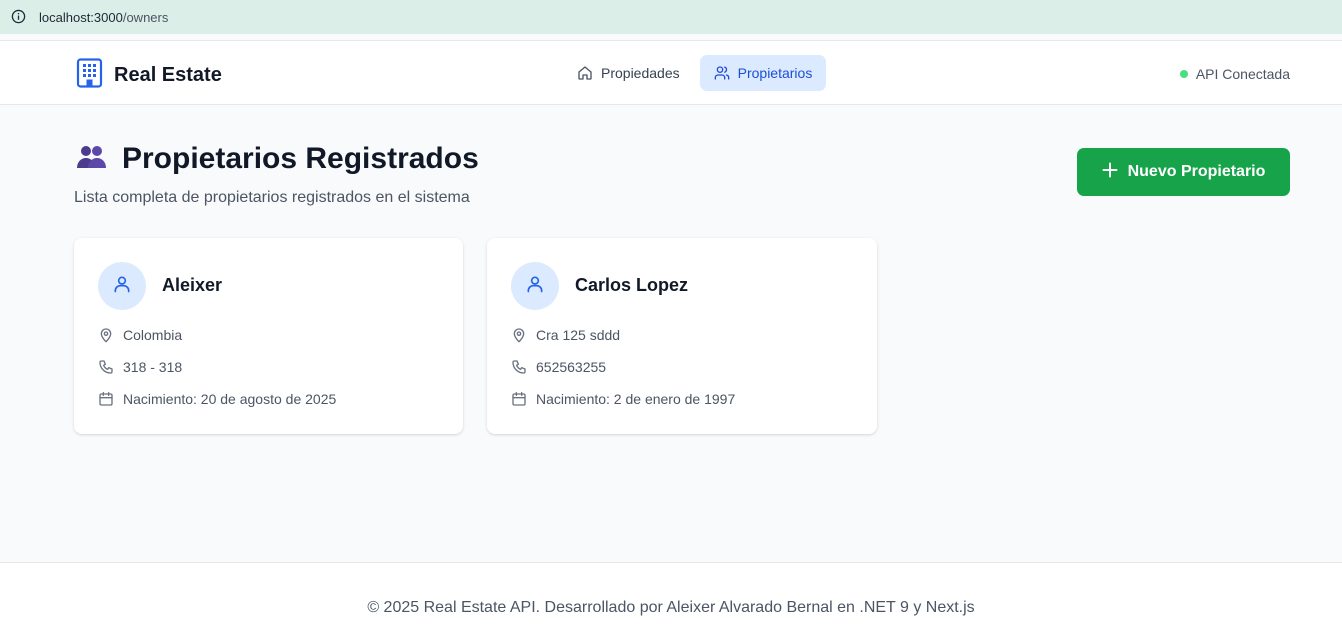  Describe the element at coordinates (632, 285) in the screenshot. I see `owner-name: Carlos Lopez` at that location.